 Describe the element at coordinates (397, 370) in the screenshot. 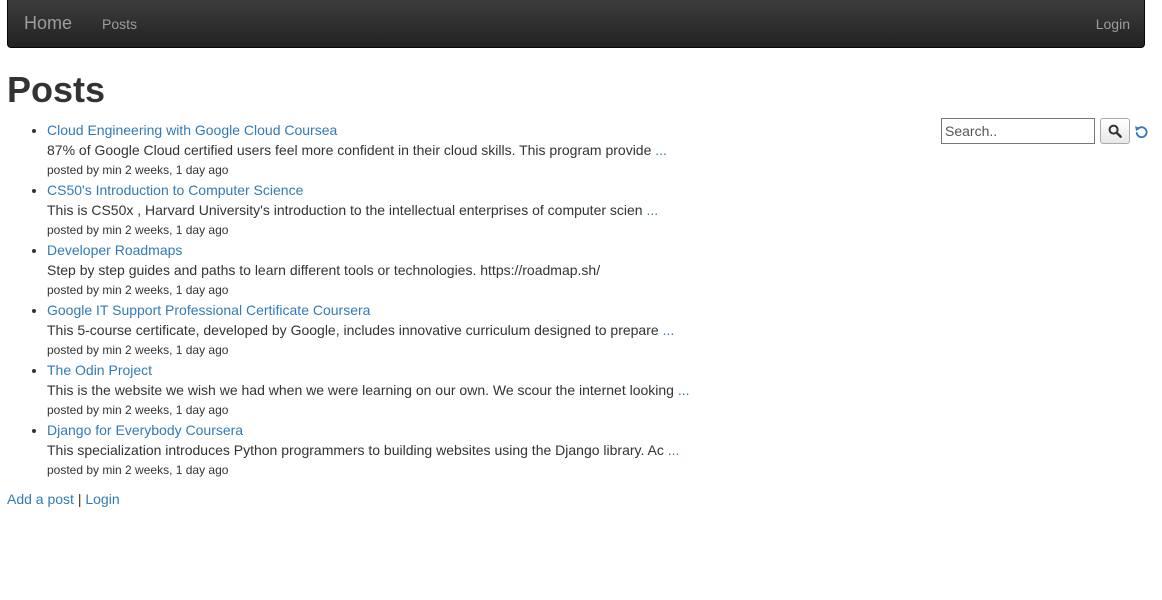

I see `post-title-link: The Odin Project` at that location.